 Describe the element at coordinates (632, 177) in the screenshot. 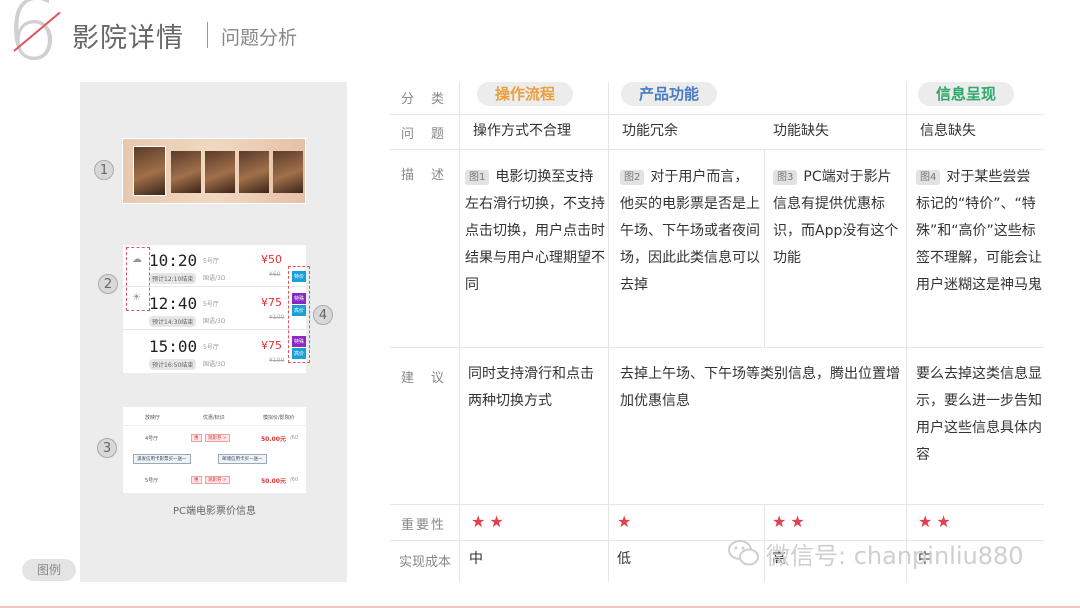

I see `figure-ref-tag: 图2` at that location.